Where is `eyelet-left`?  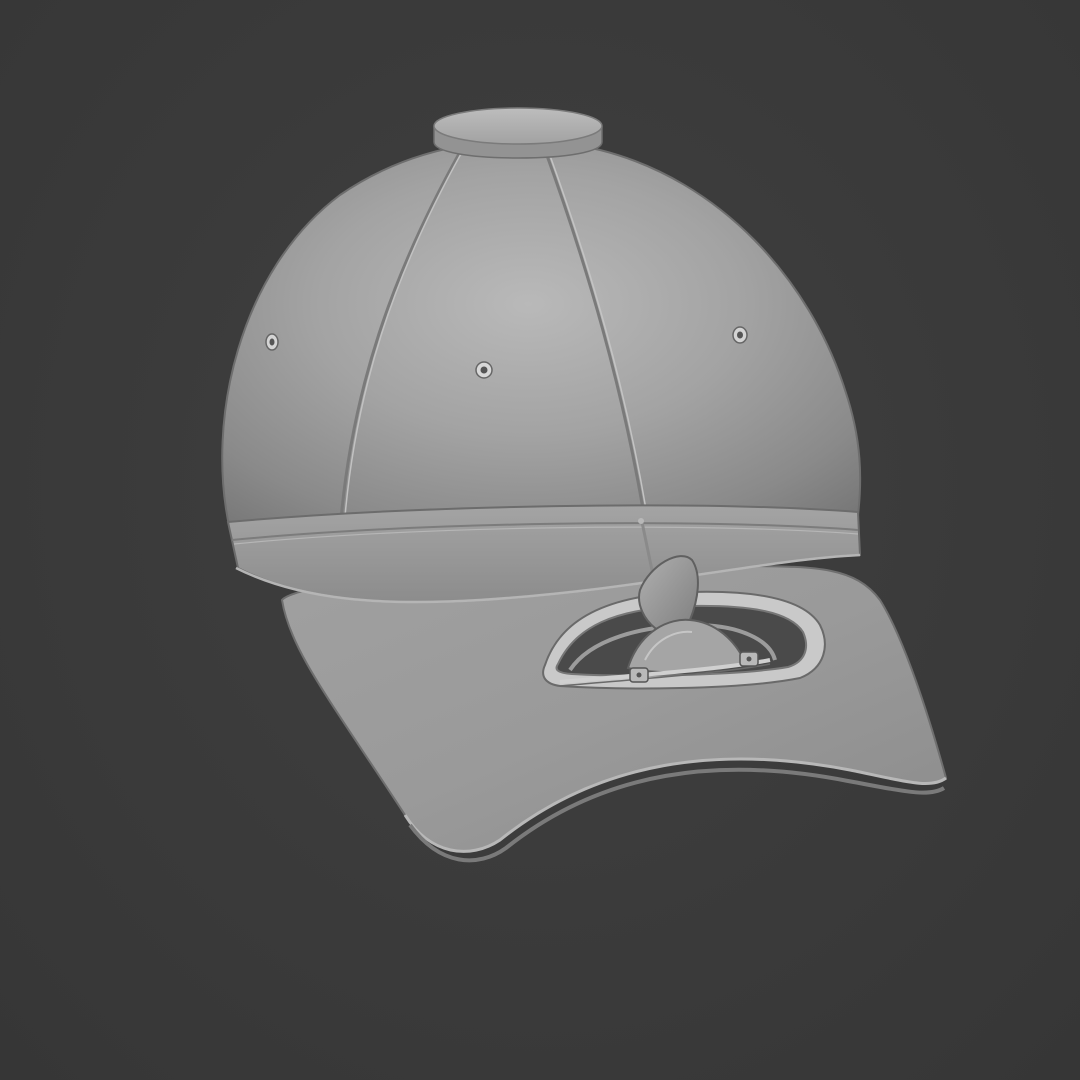
eyelet-left is located at coordinates (272, 342).